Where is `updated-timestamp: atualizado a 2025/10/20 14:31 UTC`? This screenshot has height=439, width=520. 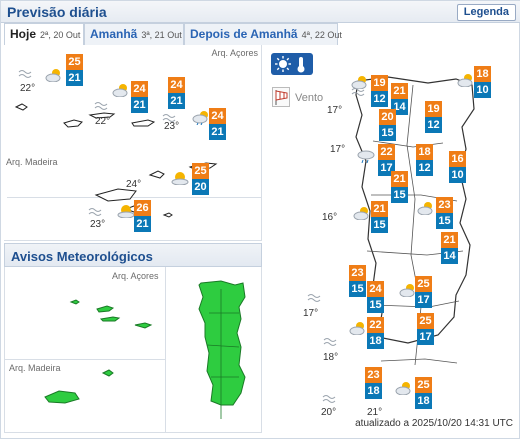
updated-timestamp: atualizado a 2025/10/20 14:31 UTC is located at coordinates (434, 423).